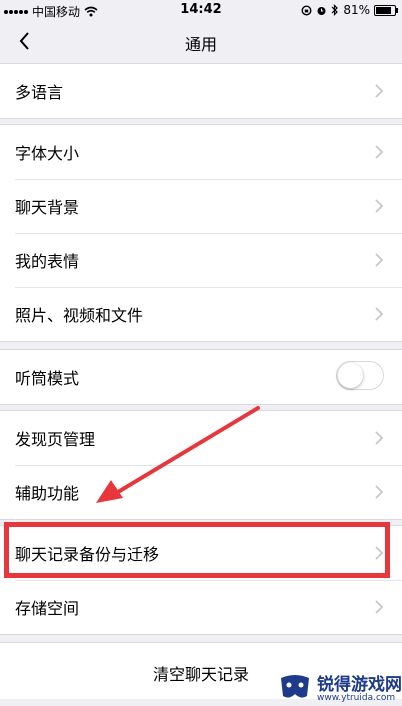 The width and height of the screenshot is (402, 706). I want to click on row-label: 聊天记录备份与迁移, so click(87, 554).